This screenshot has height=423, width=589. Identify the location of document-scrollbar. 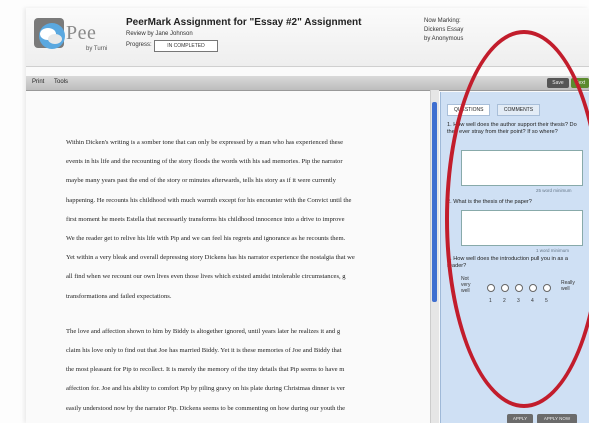
(434, 256).